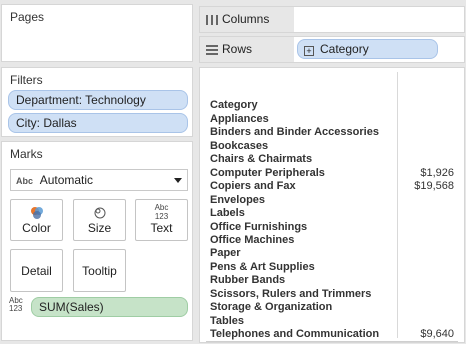 The image size is (466, 344). Describe the element at coordinates (335, 119) in the screenshot. I see `table-row: Appliances` at that location.